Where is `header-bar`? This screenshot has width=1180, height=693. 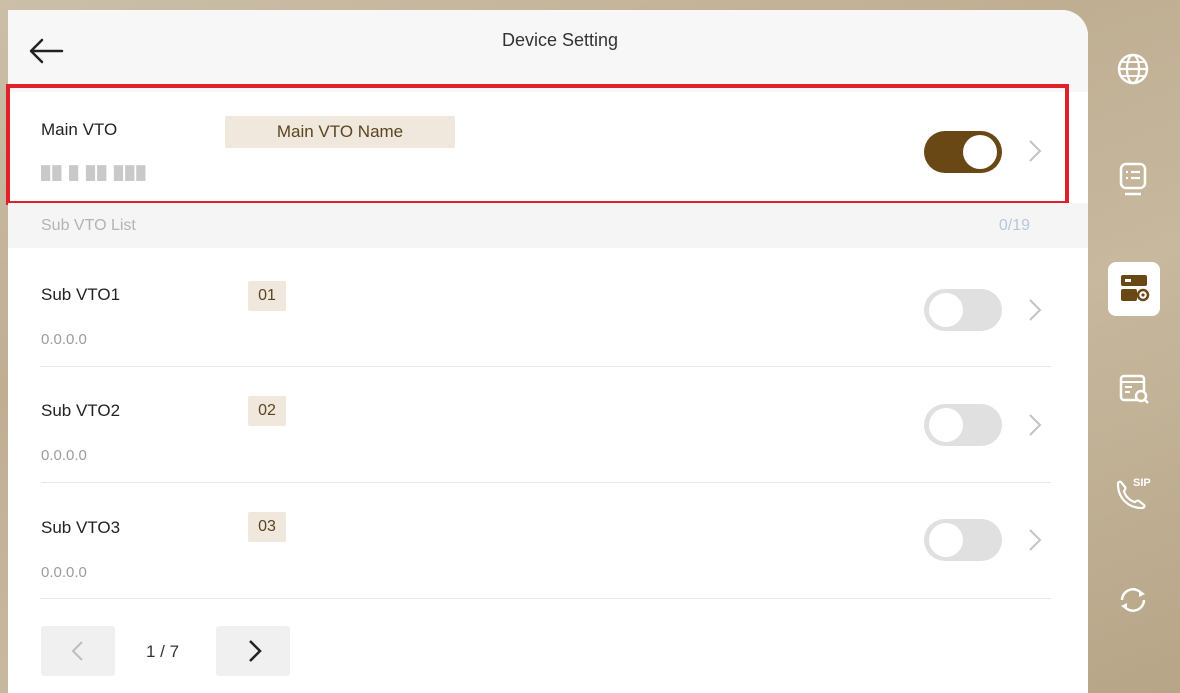 header-bar is located at coordinates (548, 51).